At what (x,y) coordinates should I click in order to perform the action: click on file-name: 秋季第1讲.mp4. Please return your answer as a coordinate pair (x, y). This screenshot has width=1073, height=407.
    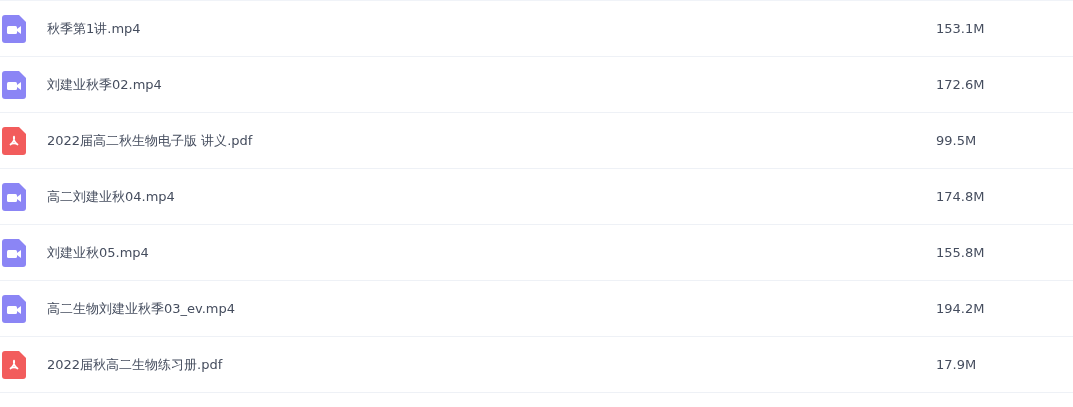
    Looking at the image, I should click on (491, 28).